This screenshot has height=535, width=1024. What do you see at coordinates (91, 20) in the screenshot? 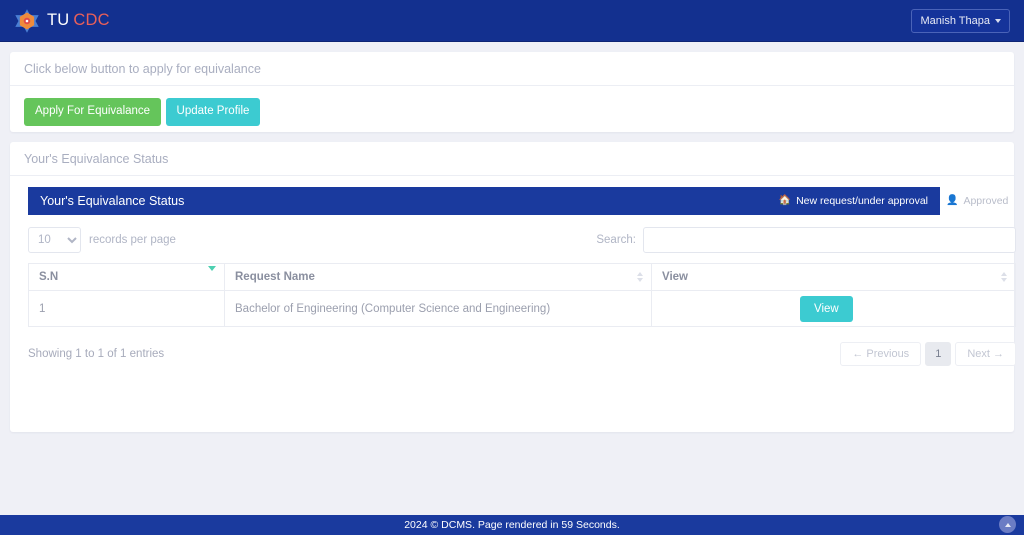
I see `brand-cdc-label: CDC` at bounding box center [91, 20].